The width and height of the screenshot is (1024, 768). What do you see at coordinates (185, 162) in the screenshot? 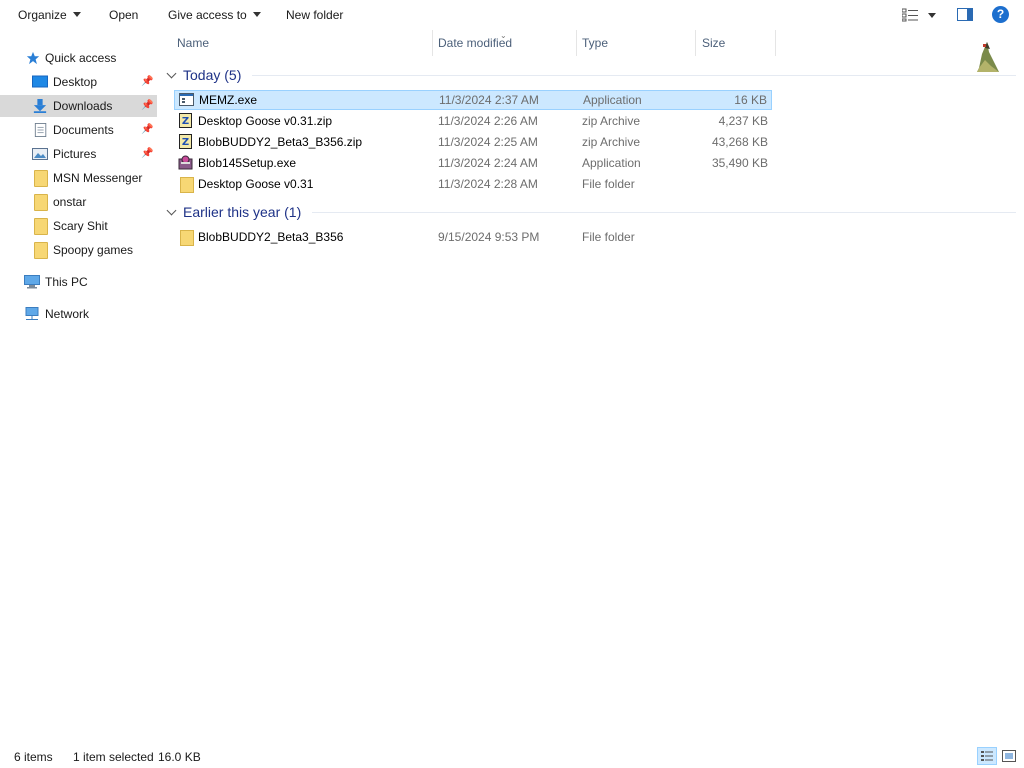
I see `setup-installer-icon` at bounding box center [185, 162].